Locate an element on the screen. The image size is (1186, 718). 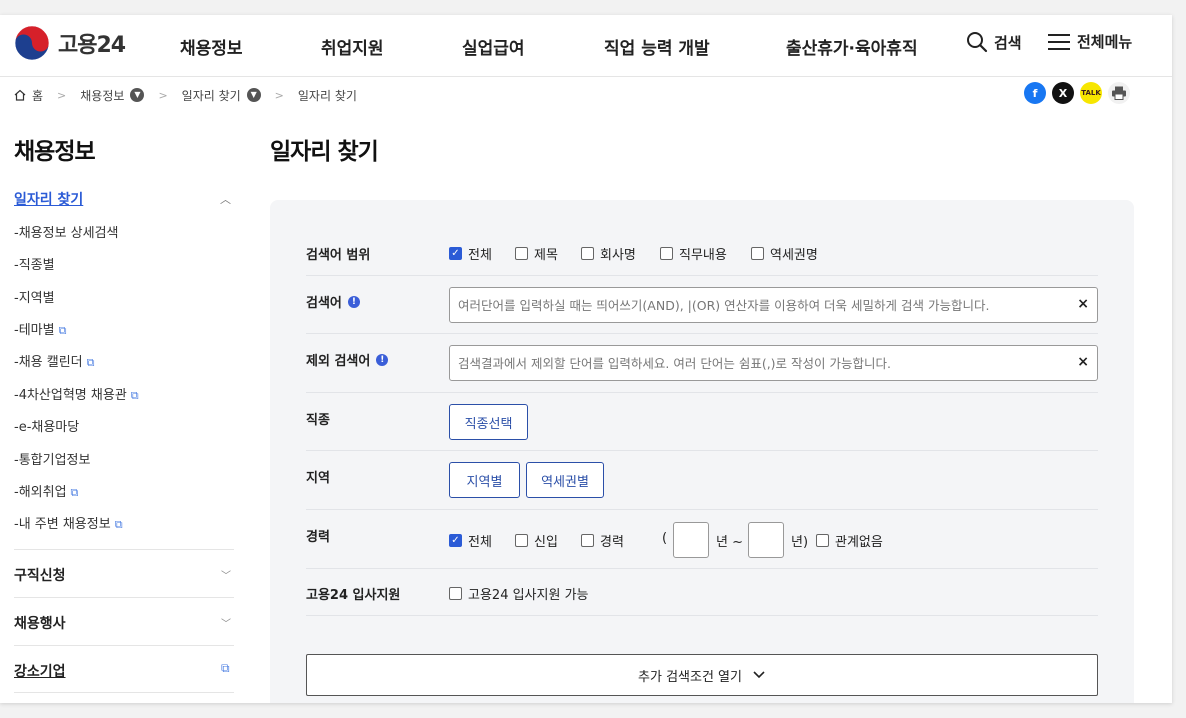
occupation-row: 직종 직종선택 is located at coordinates (702, 422).